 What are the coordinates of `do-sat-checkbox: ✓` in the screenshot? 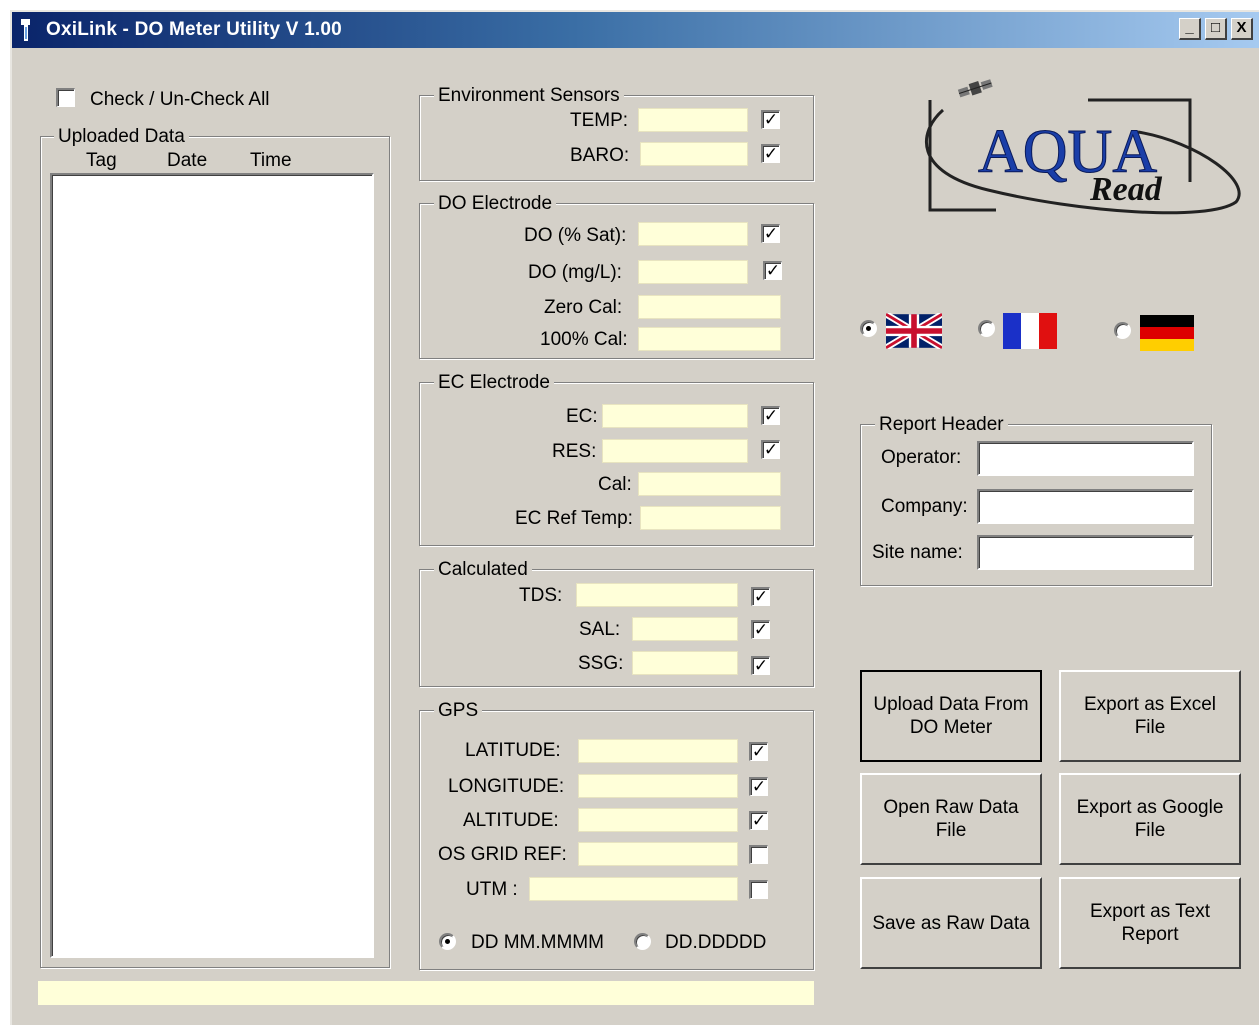 It's located at (770, 233).